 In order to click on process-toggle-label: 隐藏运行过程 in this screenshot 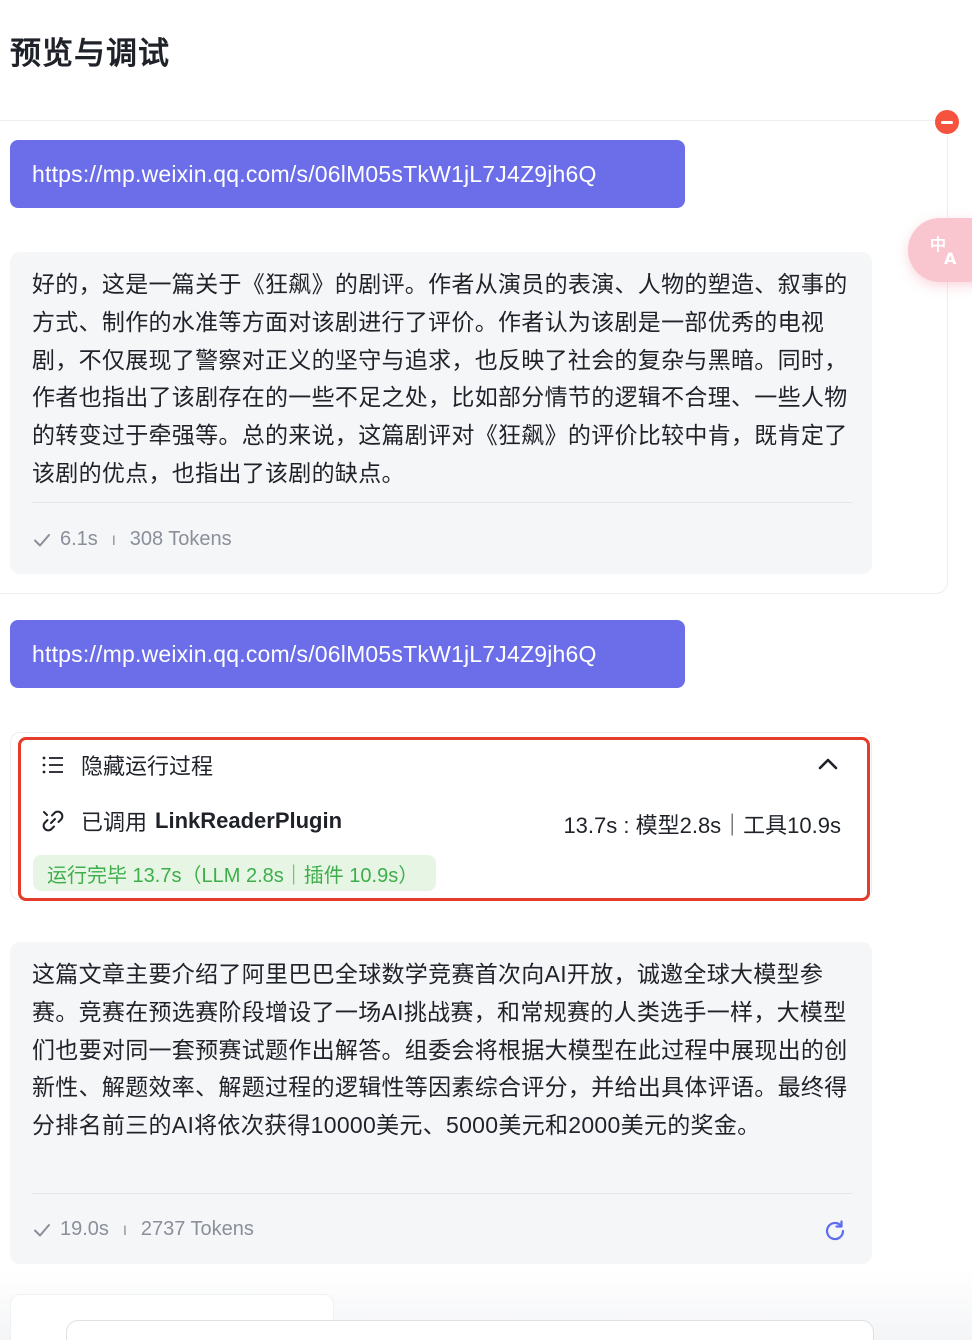, I will do `click(147, 766)`.